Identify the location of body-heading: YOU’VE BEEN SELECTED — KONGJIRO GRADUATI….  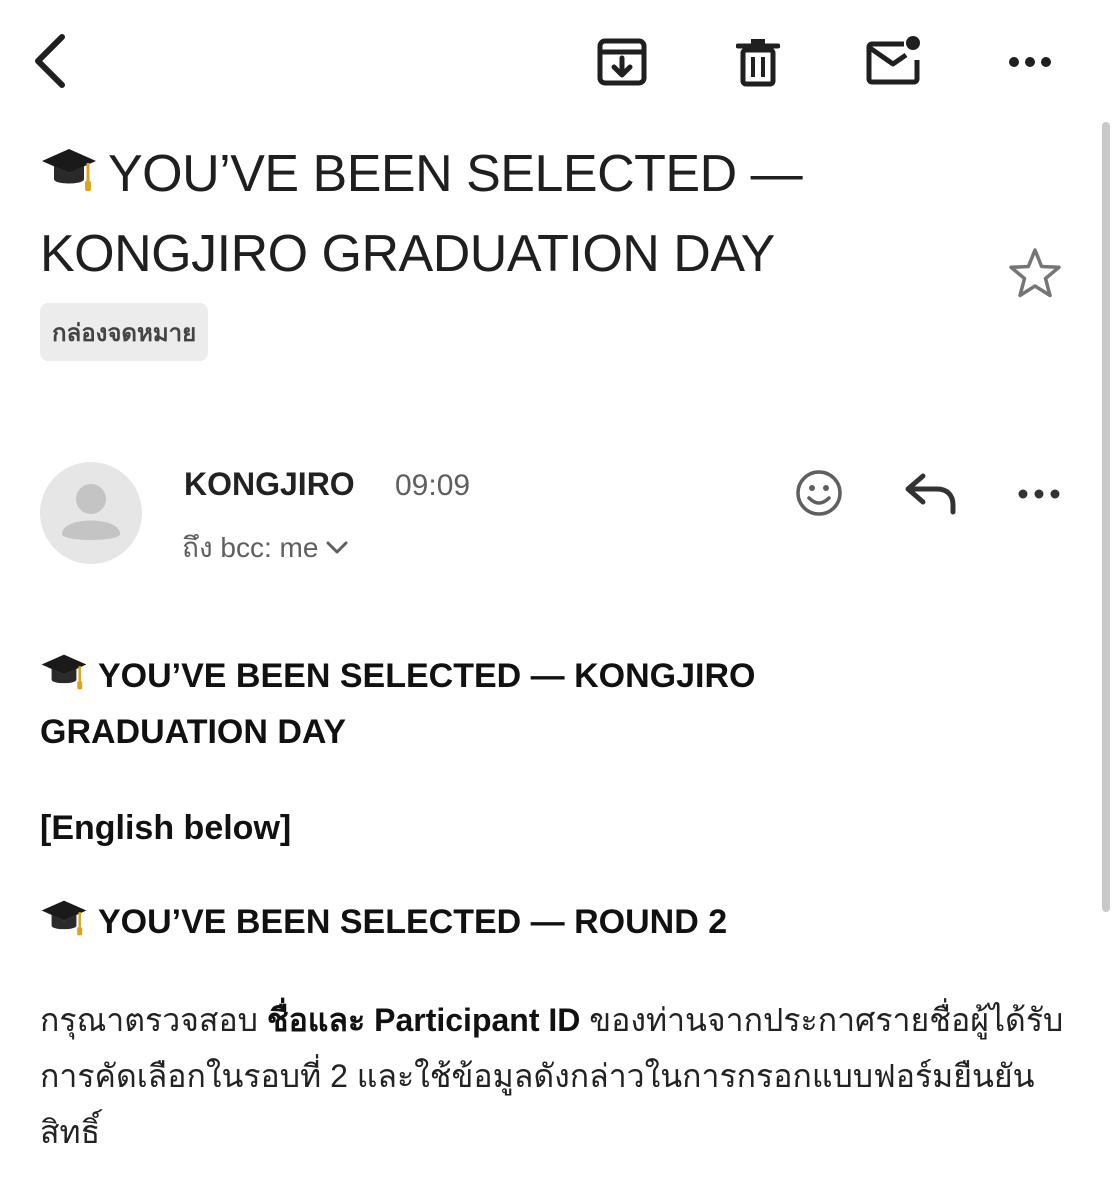
(470, 704).